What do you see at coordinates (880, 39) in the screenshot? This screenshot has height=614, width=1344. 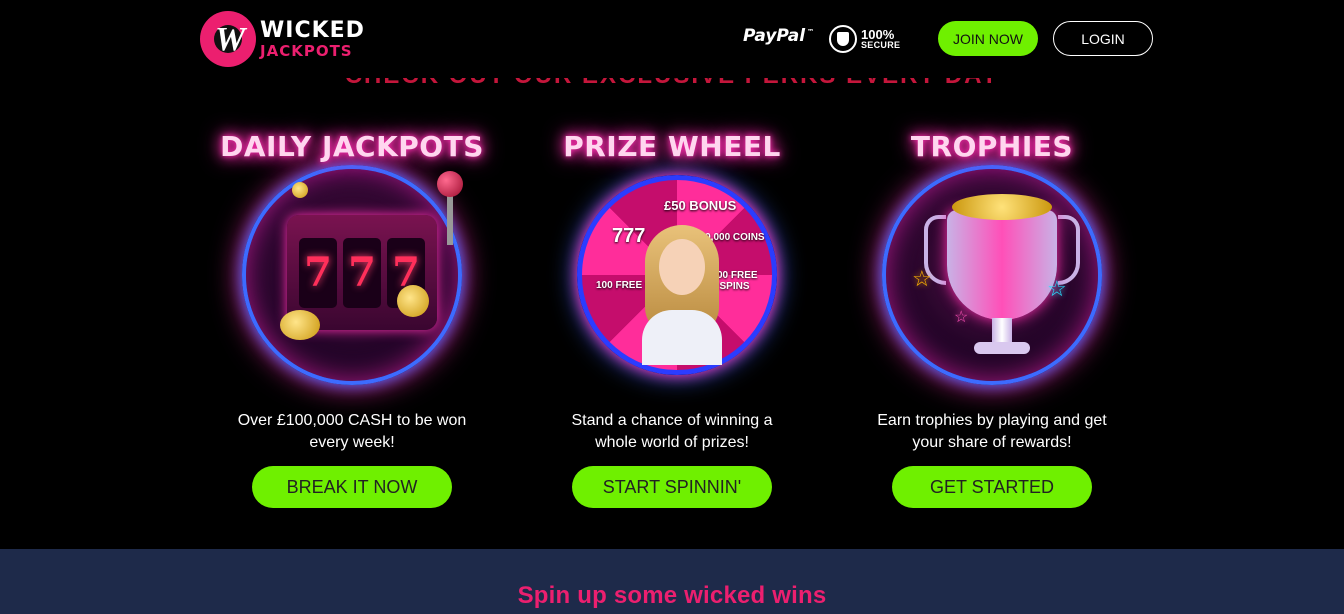 I see `secure-text: 100% SECURE` at bounding box center [880, 39].